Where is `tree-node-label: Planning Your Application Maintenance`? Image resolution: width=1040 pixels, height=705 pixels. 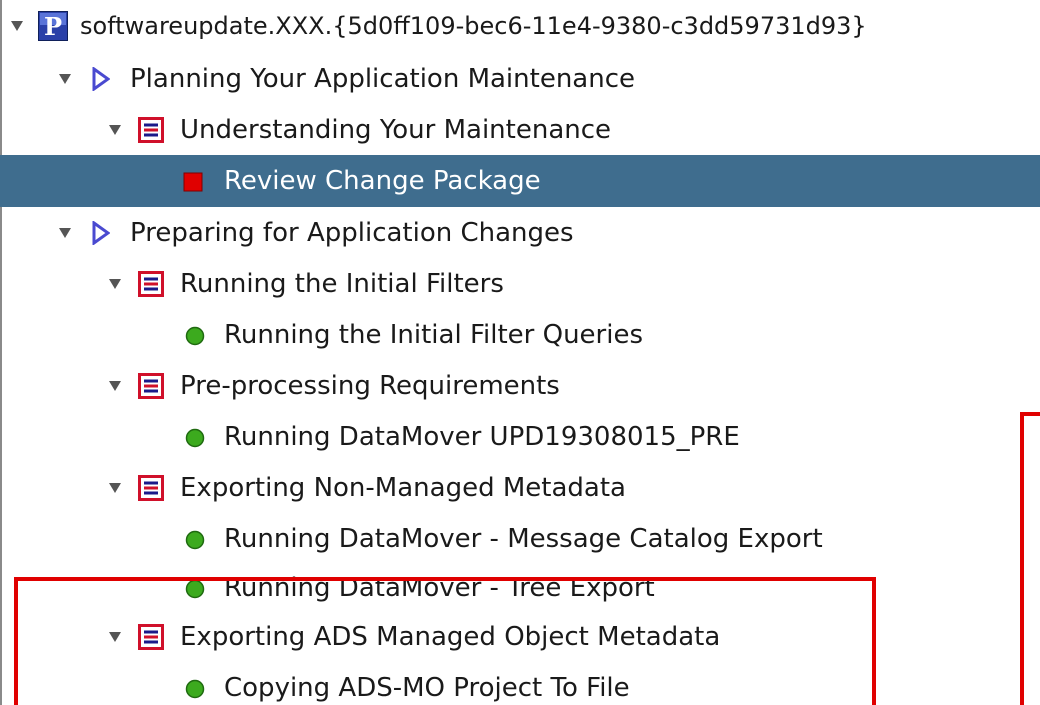
tree-node-label: Planning Your Application Maintenance is located at coordinates (382, 79).